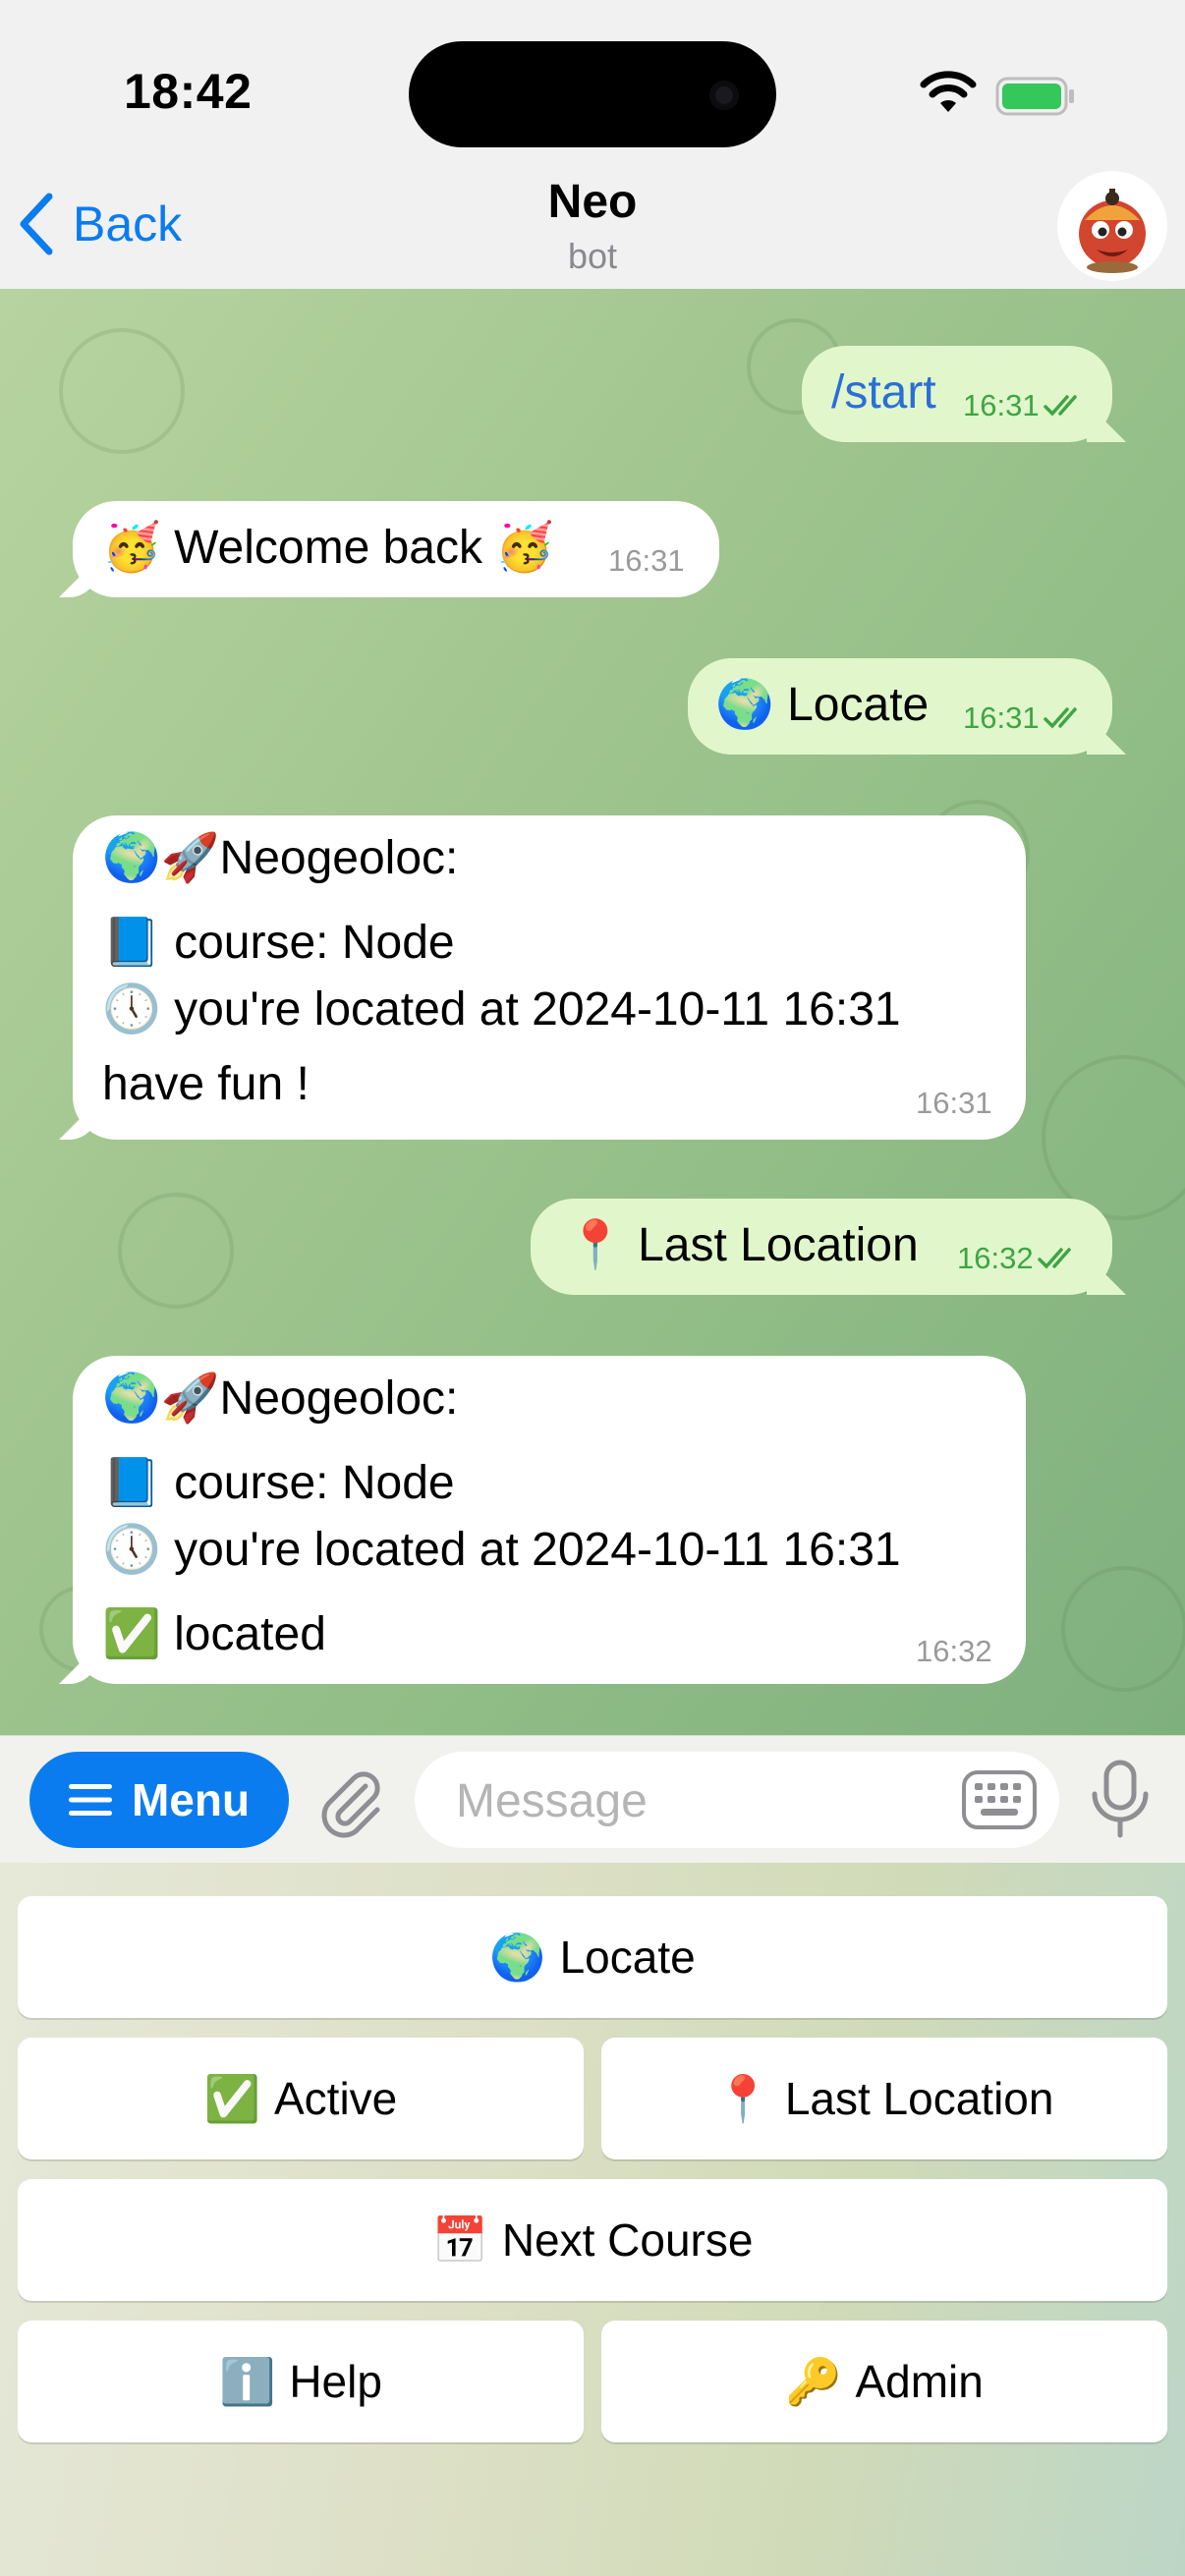 The height and width of the screenshot is (2576, 1185). I want to click on outgoing-message: 📍 Last Location 16:32, so click(821, 1247).